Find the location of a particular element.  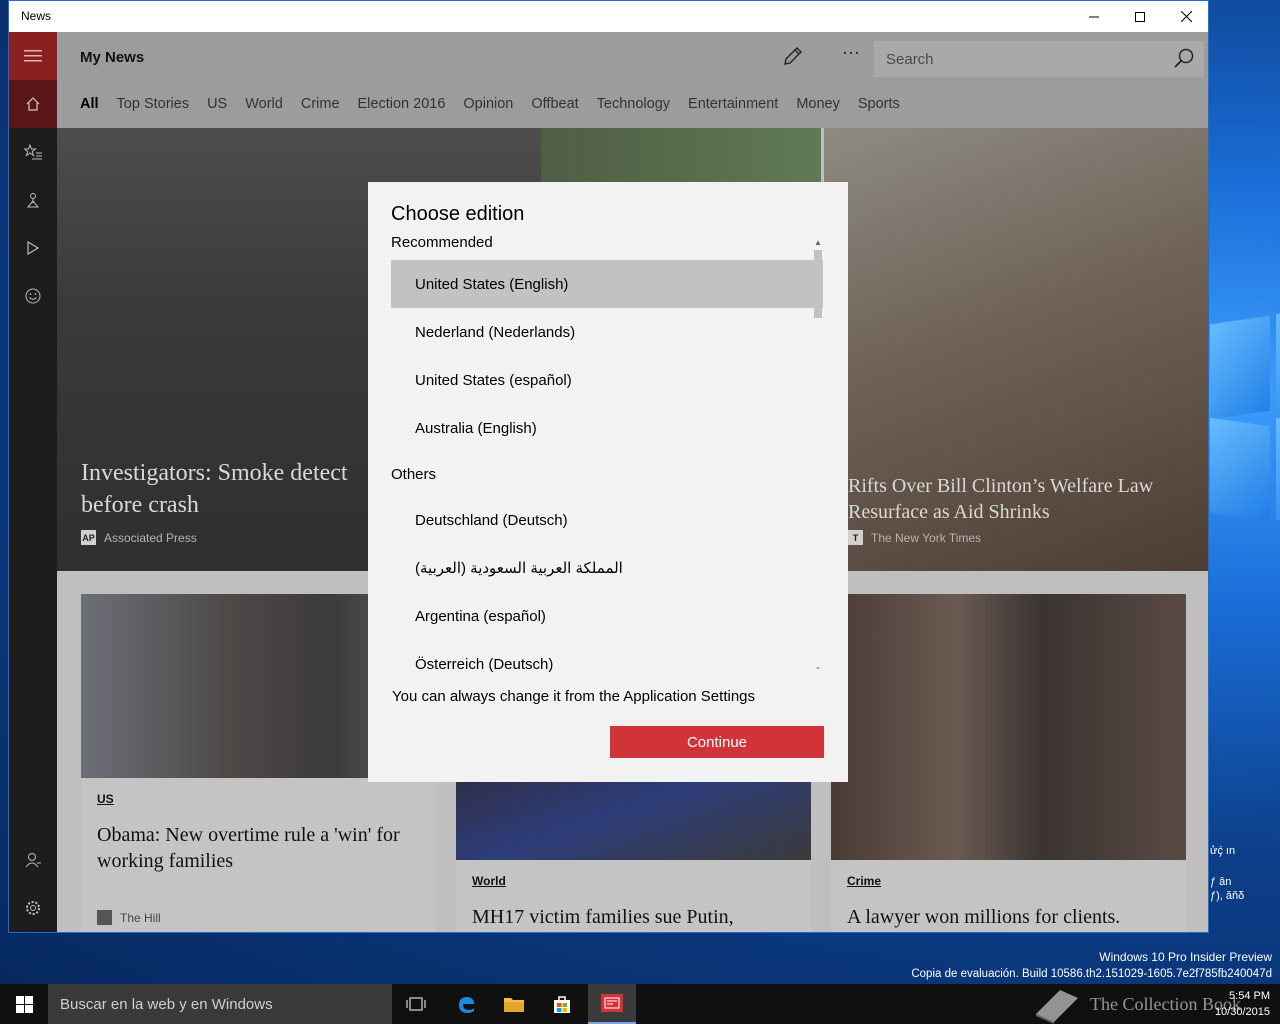

play-icon is located at coordinates (33, 248).